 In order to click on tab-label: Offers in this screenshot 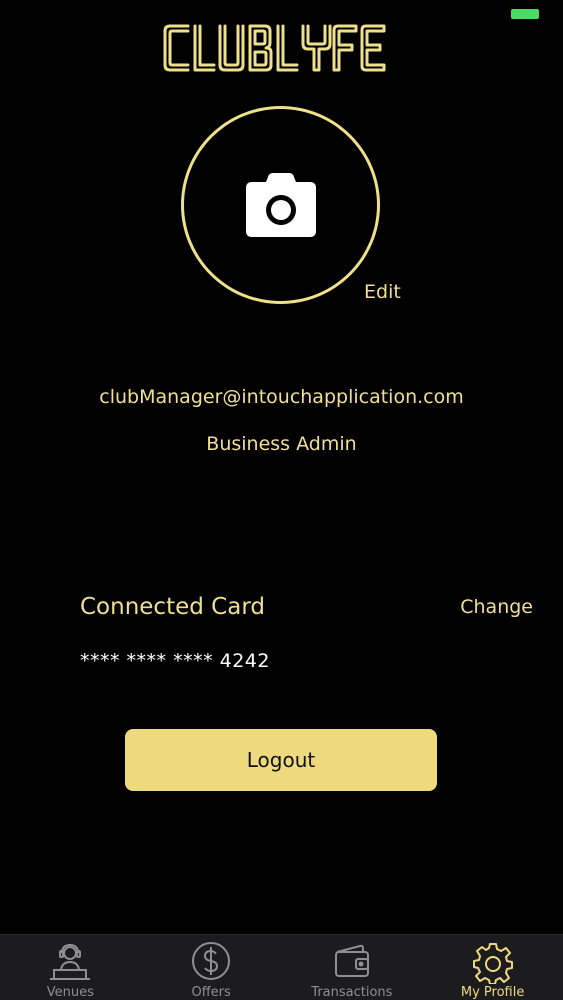, I will do `click(211, 992)`.